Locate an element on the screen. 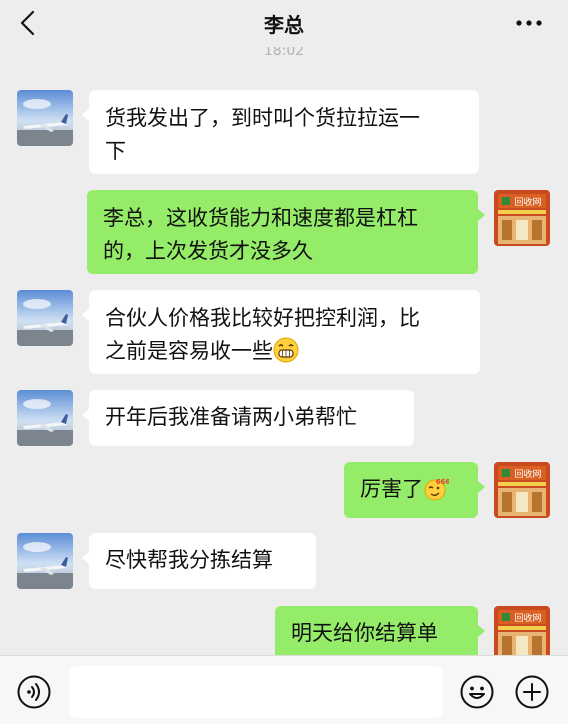 This screenshot has height=724, width=568. message-text-line: 合伙人价格我比较好把控利润，比 is located at coordinates (262, 318).